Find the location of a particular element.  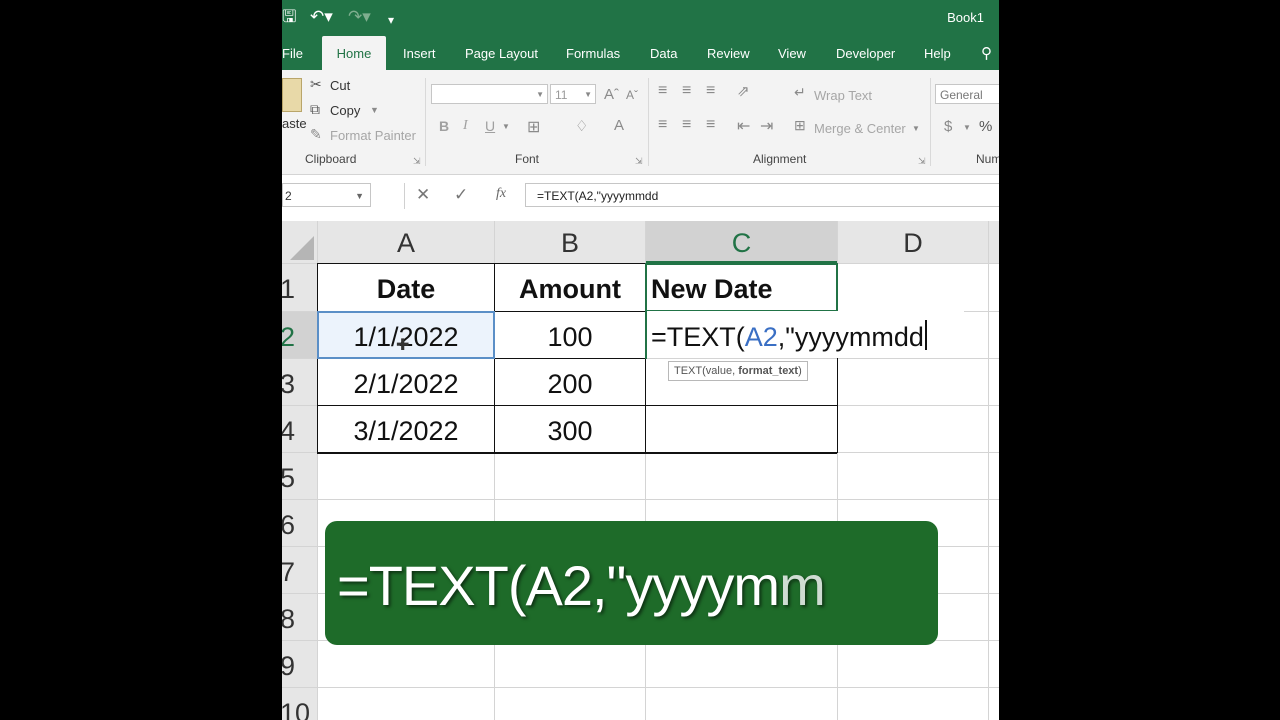

cell-a3: 2/1/2022 is located at coordinates (406, 382).